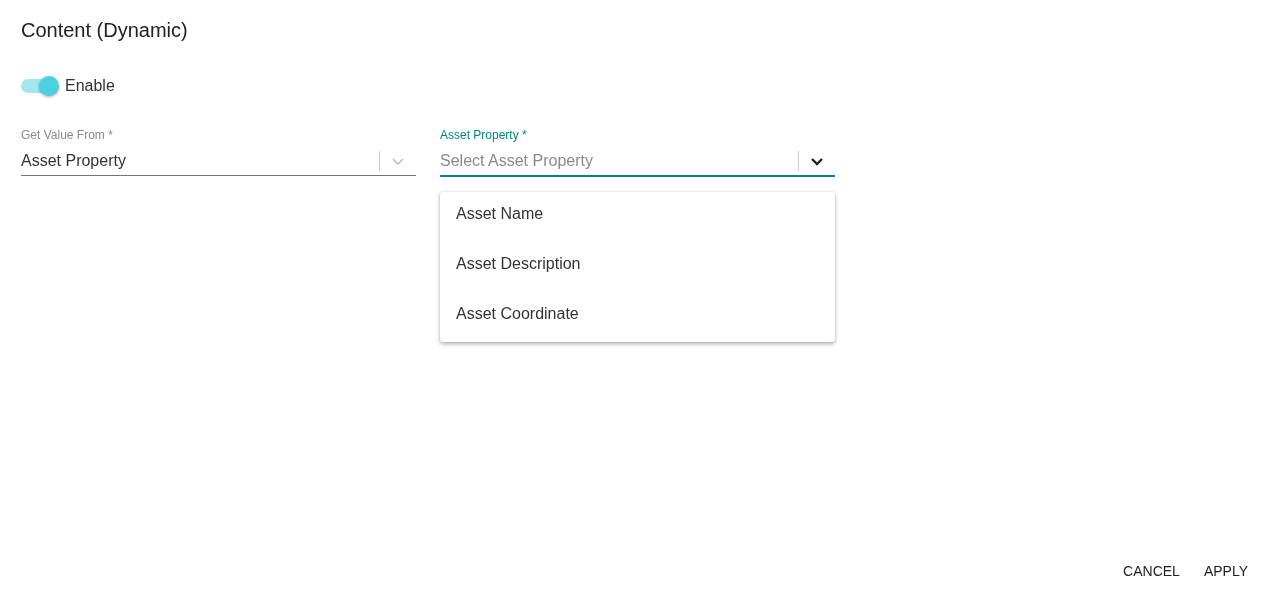 Image resolution: width=1274 pixels, height=599 pixels. I want to click on select-field: Select Asset Property, so click(637, 162).